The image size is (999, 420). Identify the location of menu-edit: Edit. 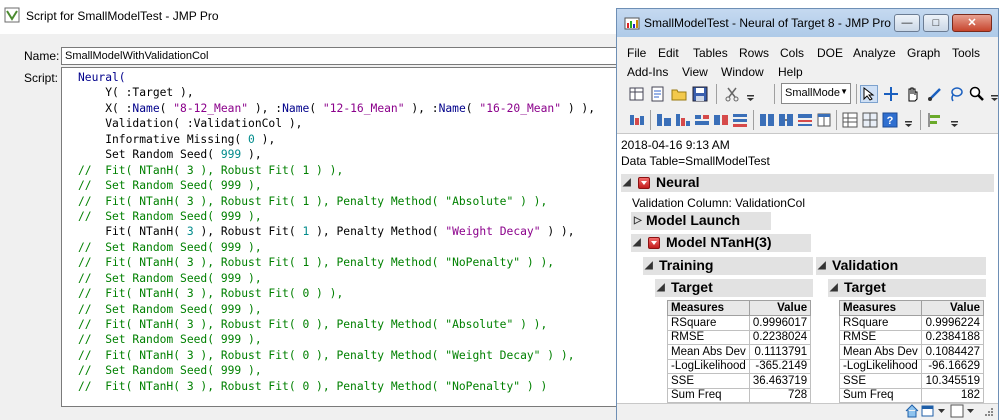
(668, 53).